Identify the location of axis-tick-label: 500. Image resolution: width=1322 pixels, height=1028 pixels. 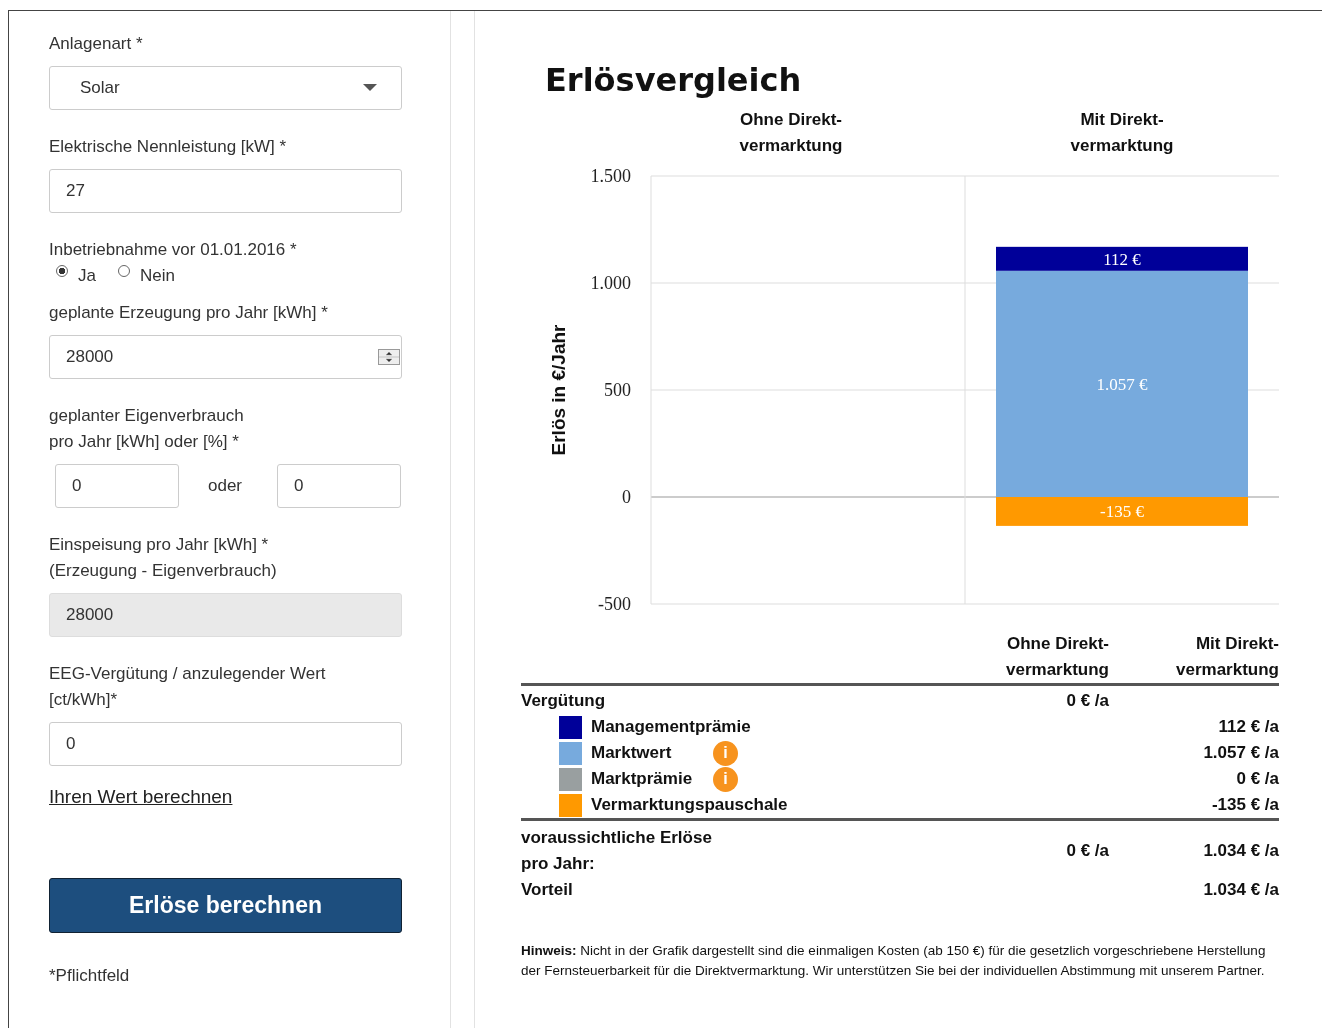
(617, 390).